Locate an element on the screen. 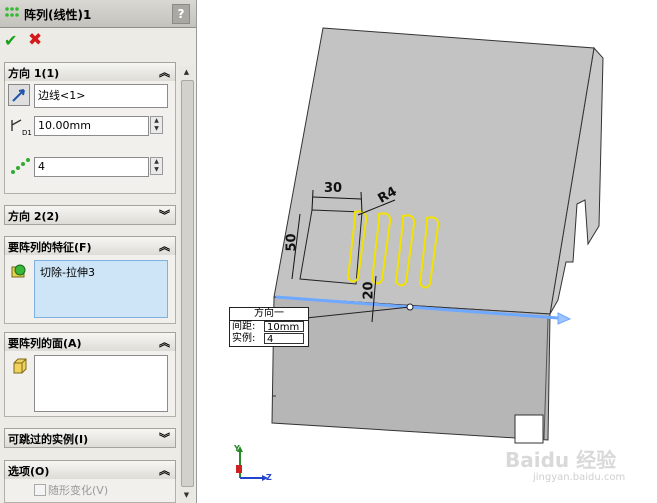  linear-pattern-icon is located at coordinates (12, 12).